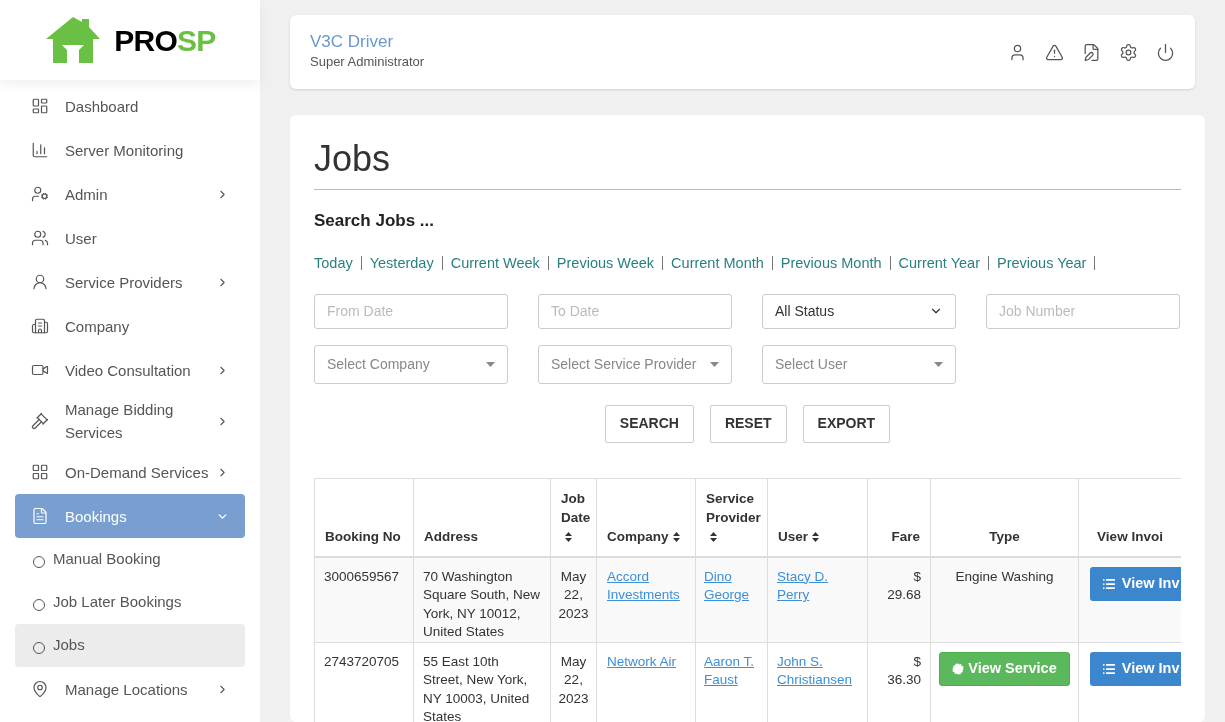  Describe the element at coordinates (1128, 52) in the screenshot. I see `settings-icon` at that location.